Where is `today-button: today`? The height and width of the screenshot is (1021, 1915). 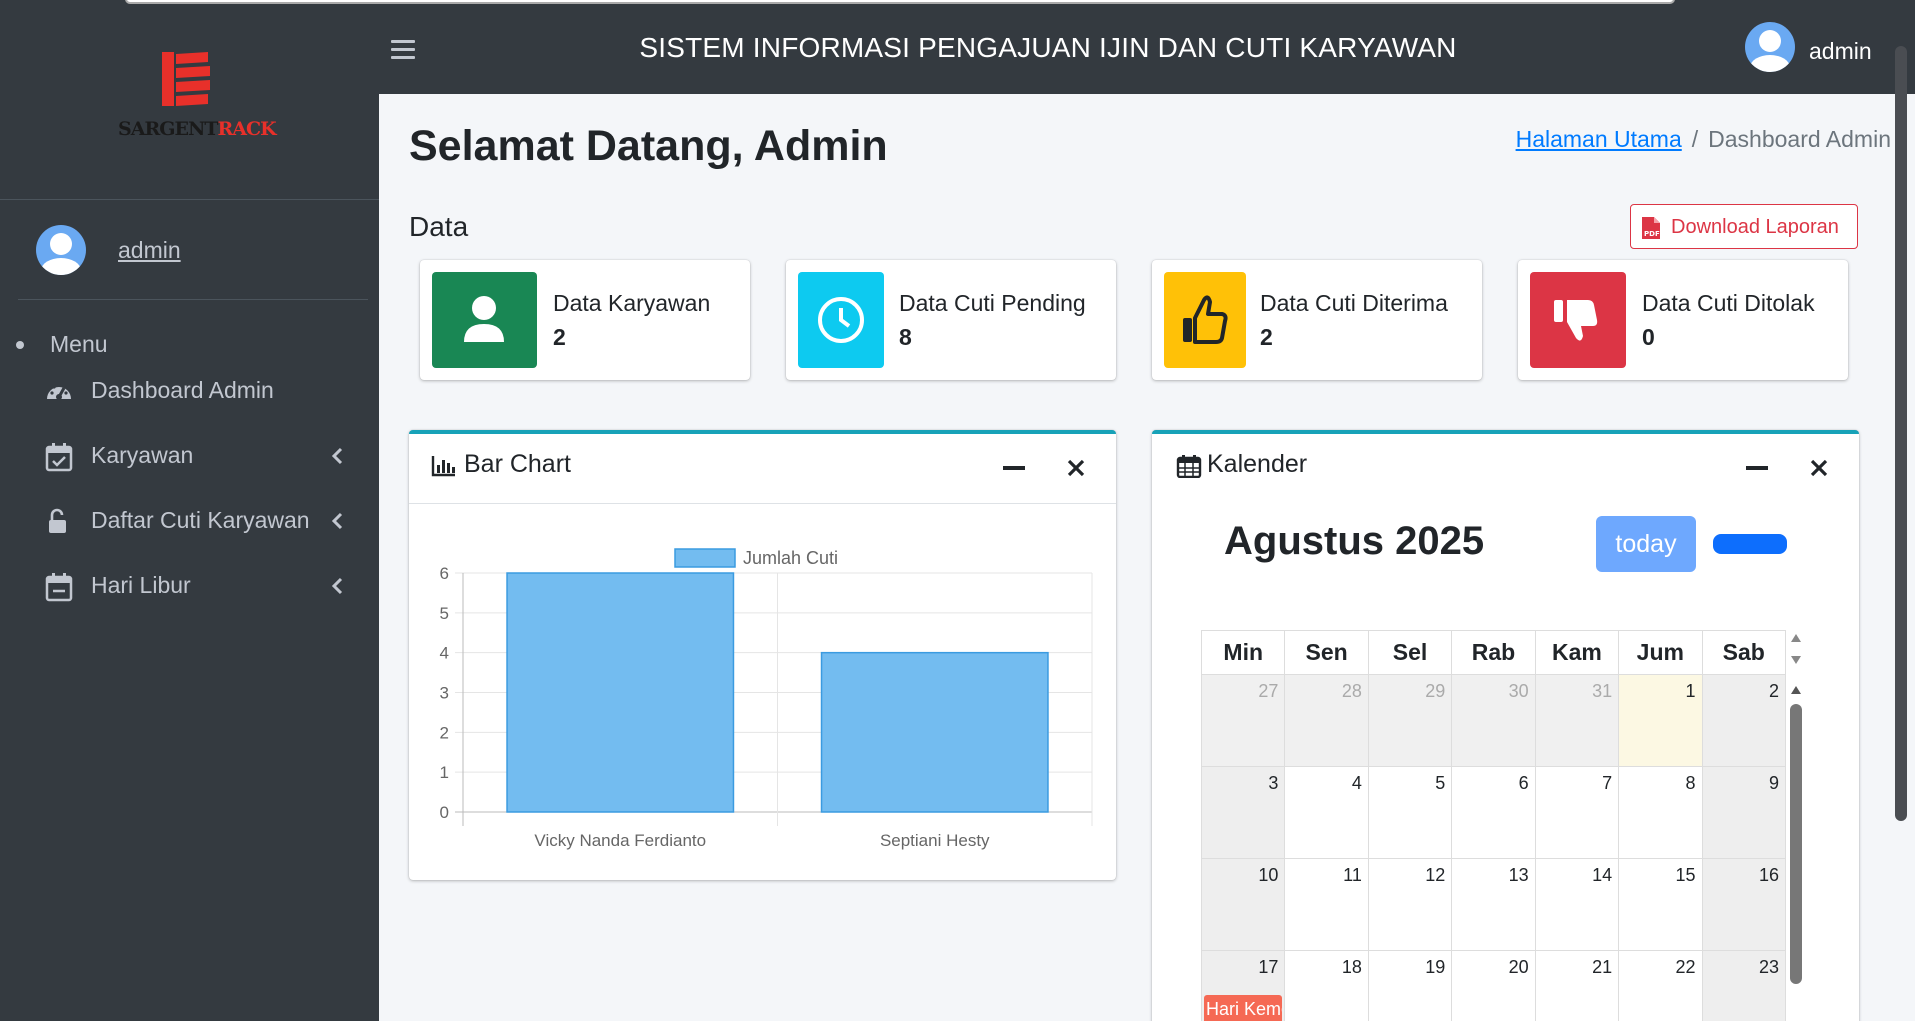 today-button: today is located at coordinates (1646, 544).